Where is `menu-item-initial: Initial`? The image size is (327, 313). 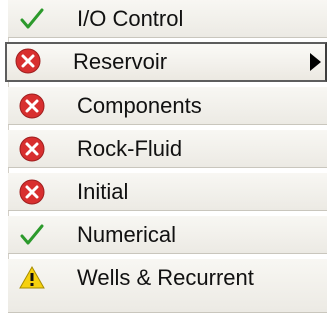 menu-item-initial: Initial is located at coordinates (167, 192).